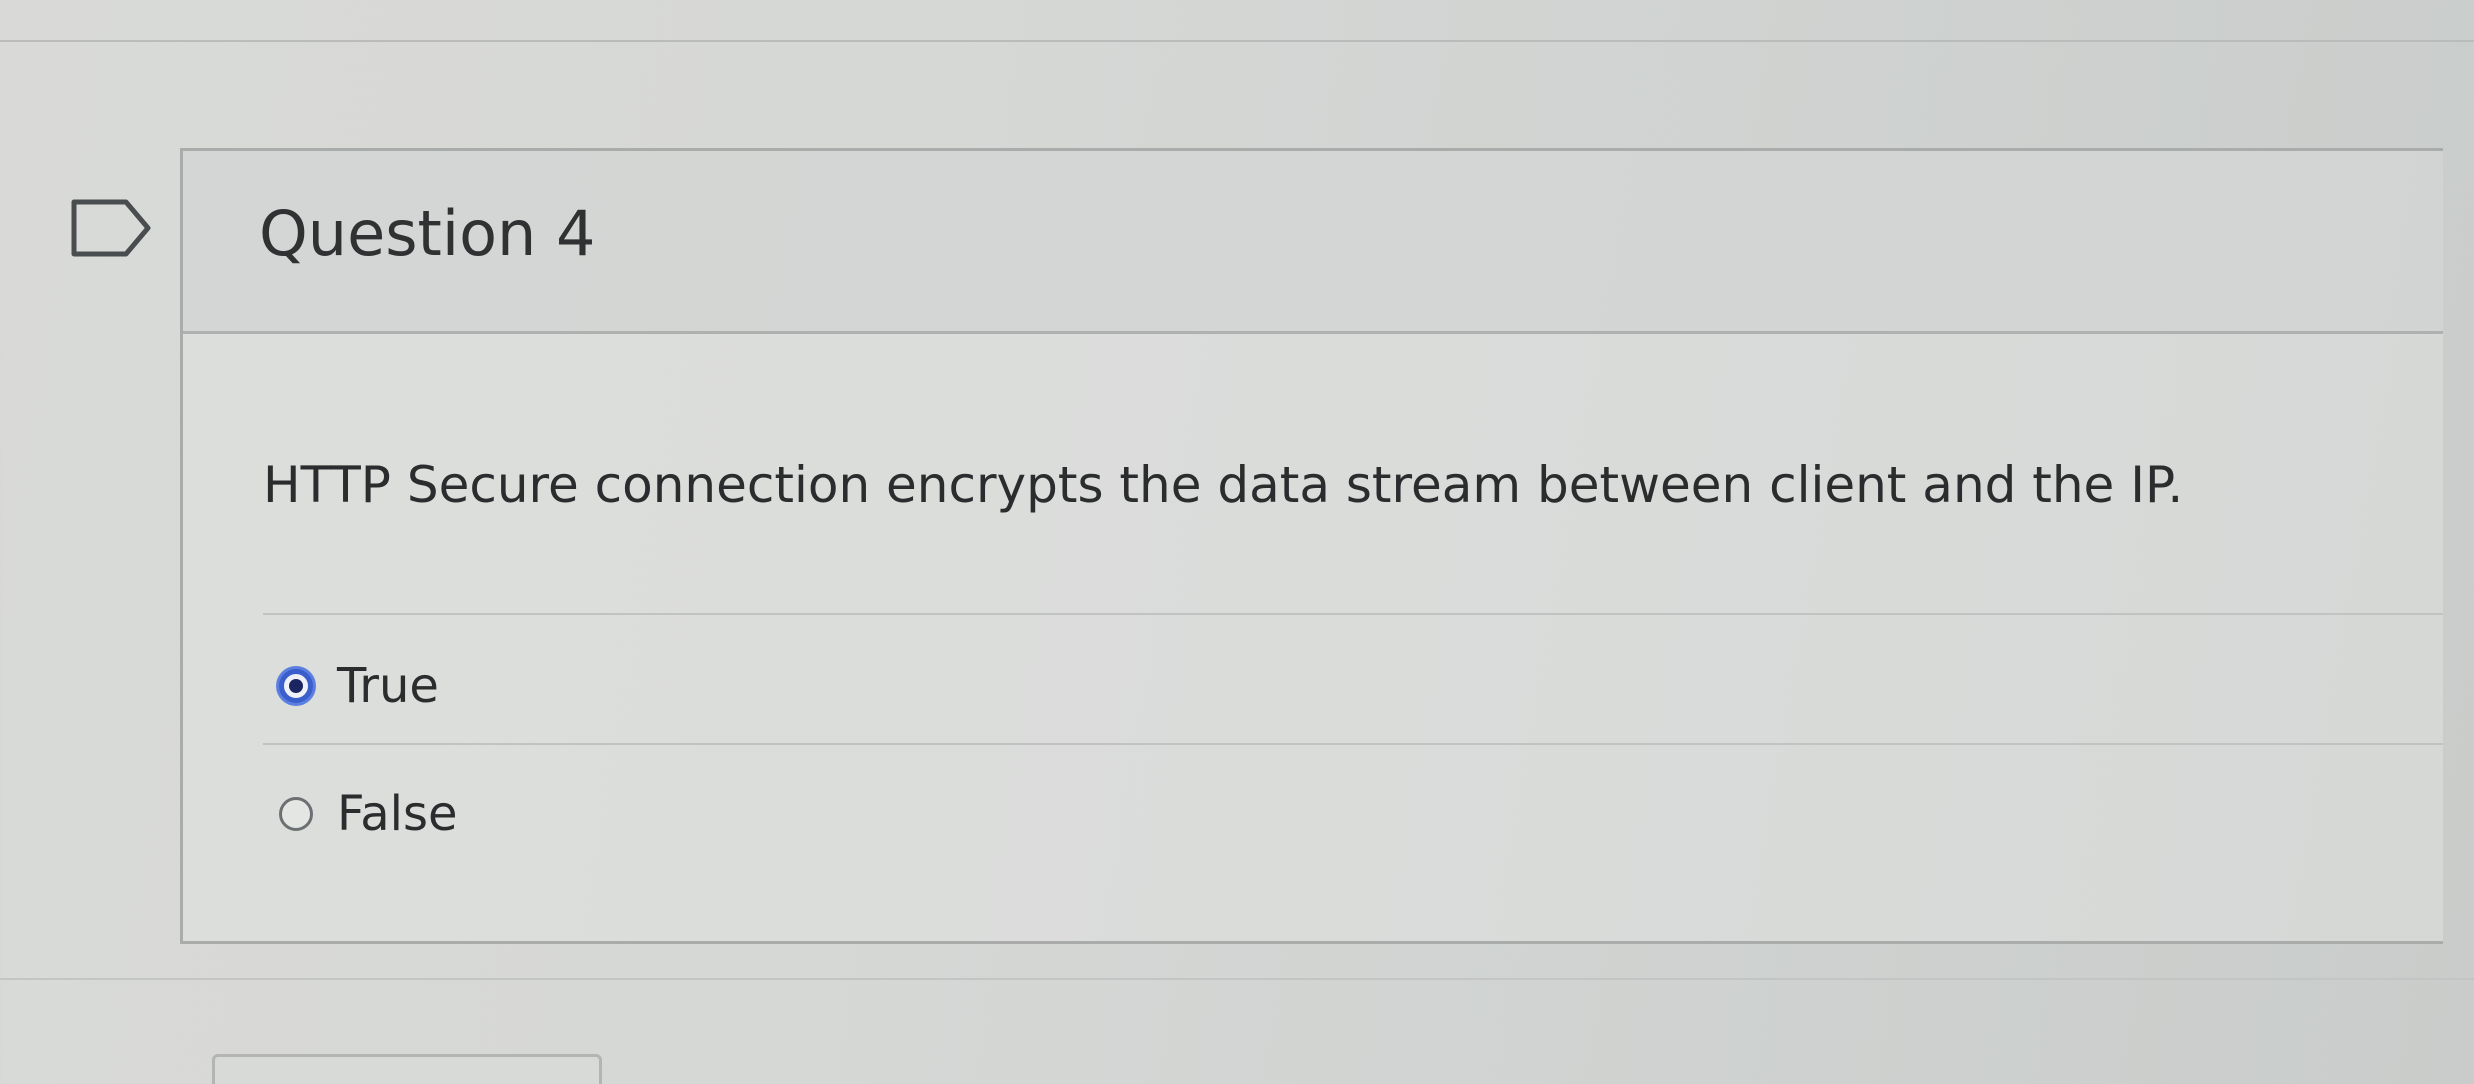  Describe the element at coordinates (1237, 41) in the screenshot. I see `page-top-divider` at that location.